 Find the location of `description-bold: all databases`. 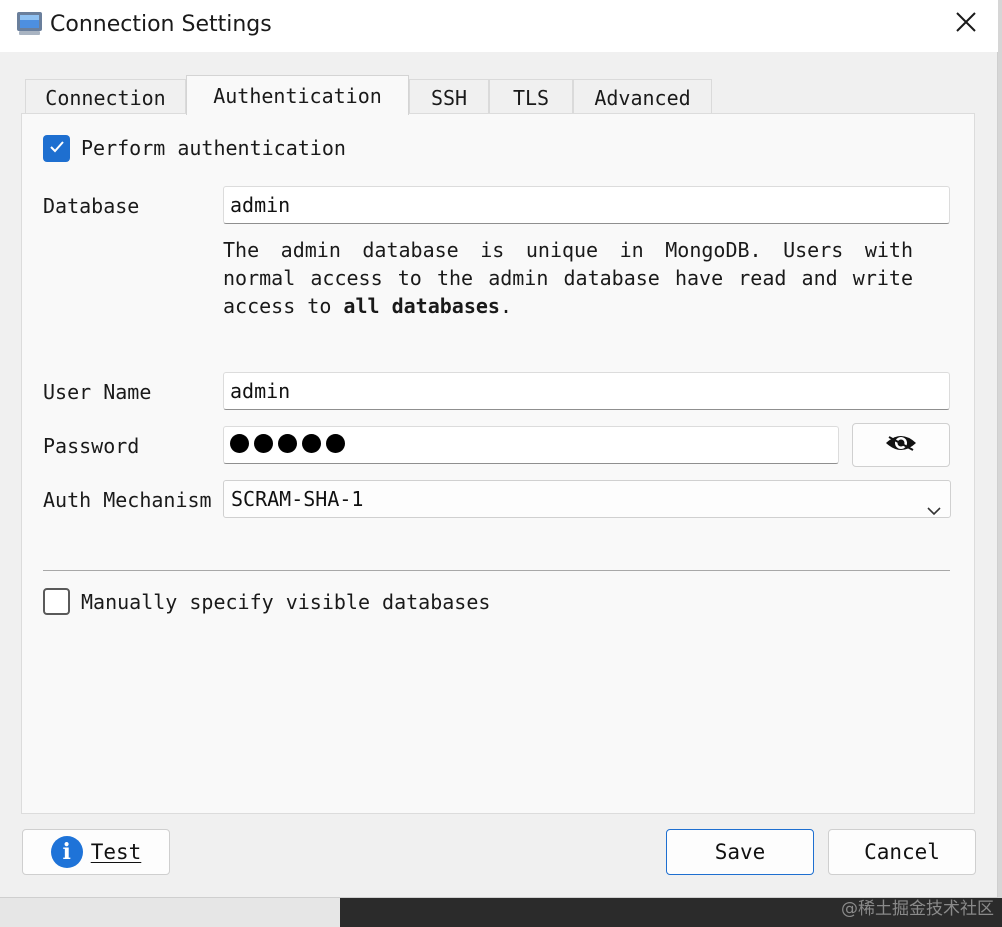

description-bold: all databases is located at coordinates (421, 306).